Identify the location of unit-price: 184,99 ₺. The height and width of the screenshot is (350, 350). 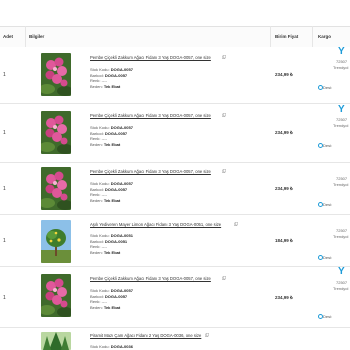
(284, 240).